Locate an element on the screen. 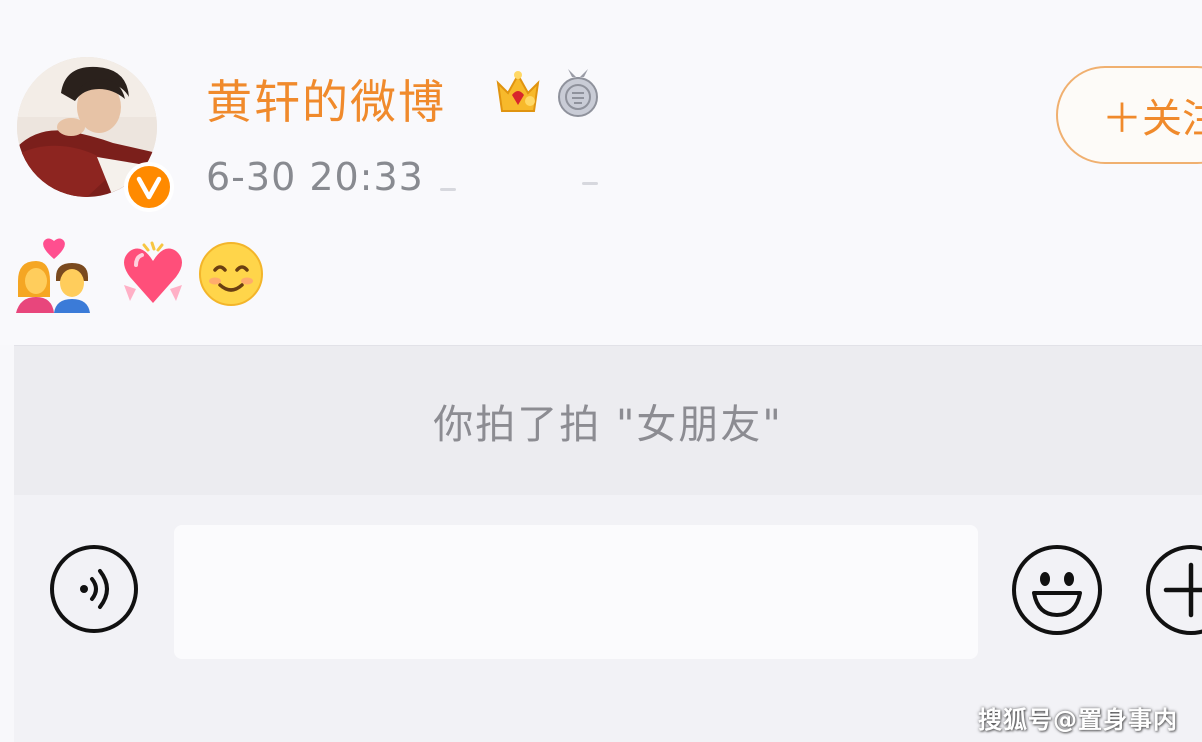 Image resolution: width=1202 pixels, height=742 pixels. message-input is located at coordinates (576, 592).